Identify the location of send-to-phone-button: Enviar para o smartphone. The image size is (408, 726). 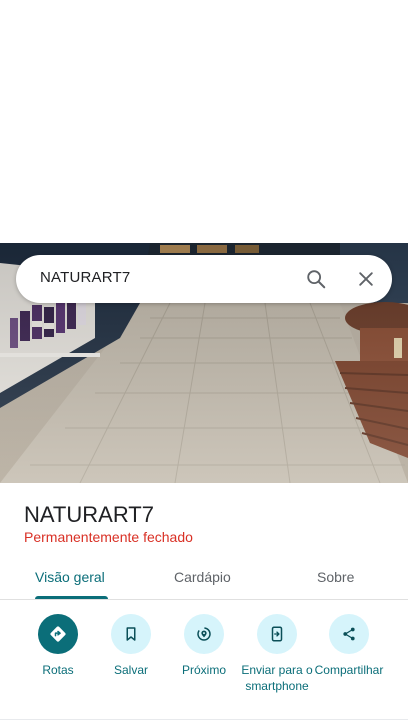
(277, 654).